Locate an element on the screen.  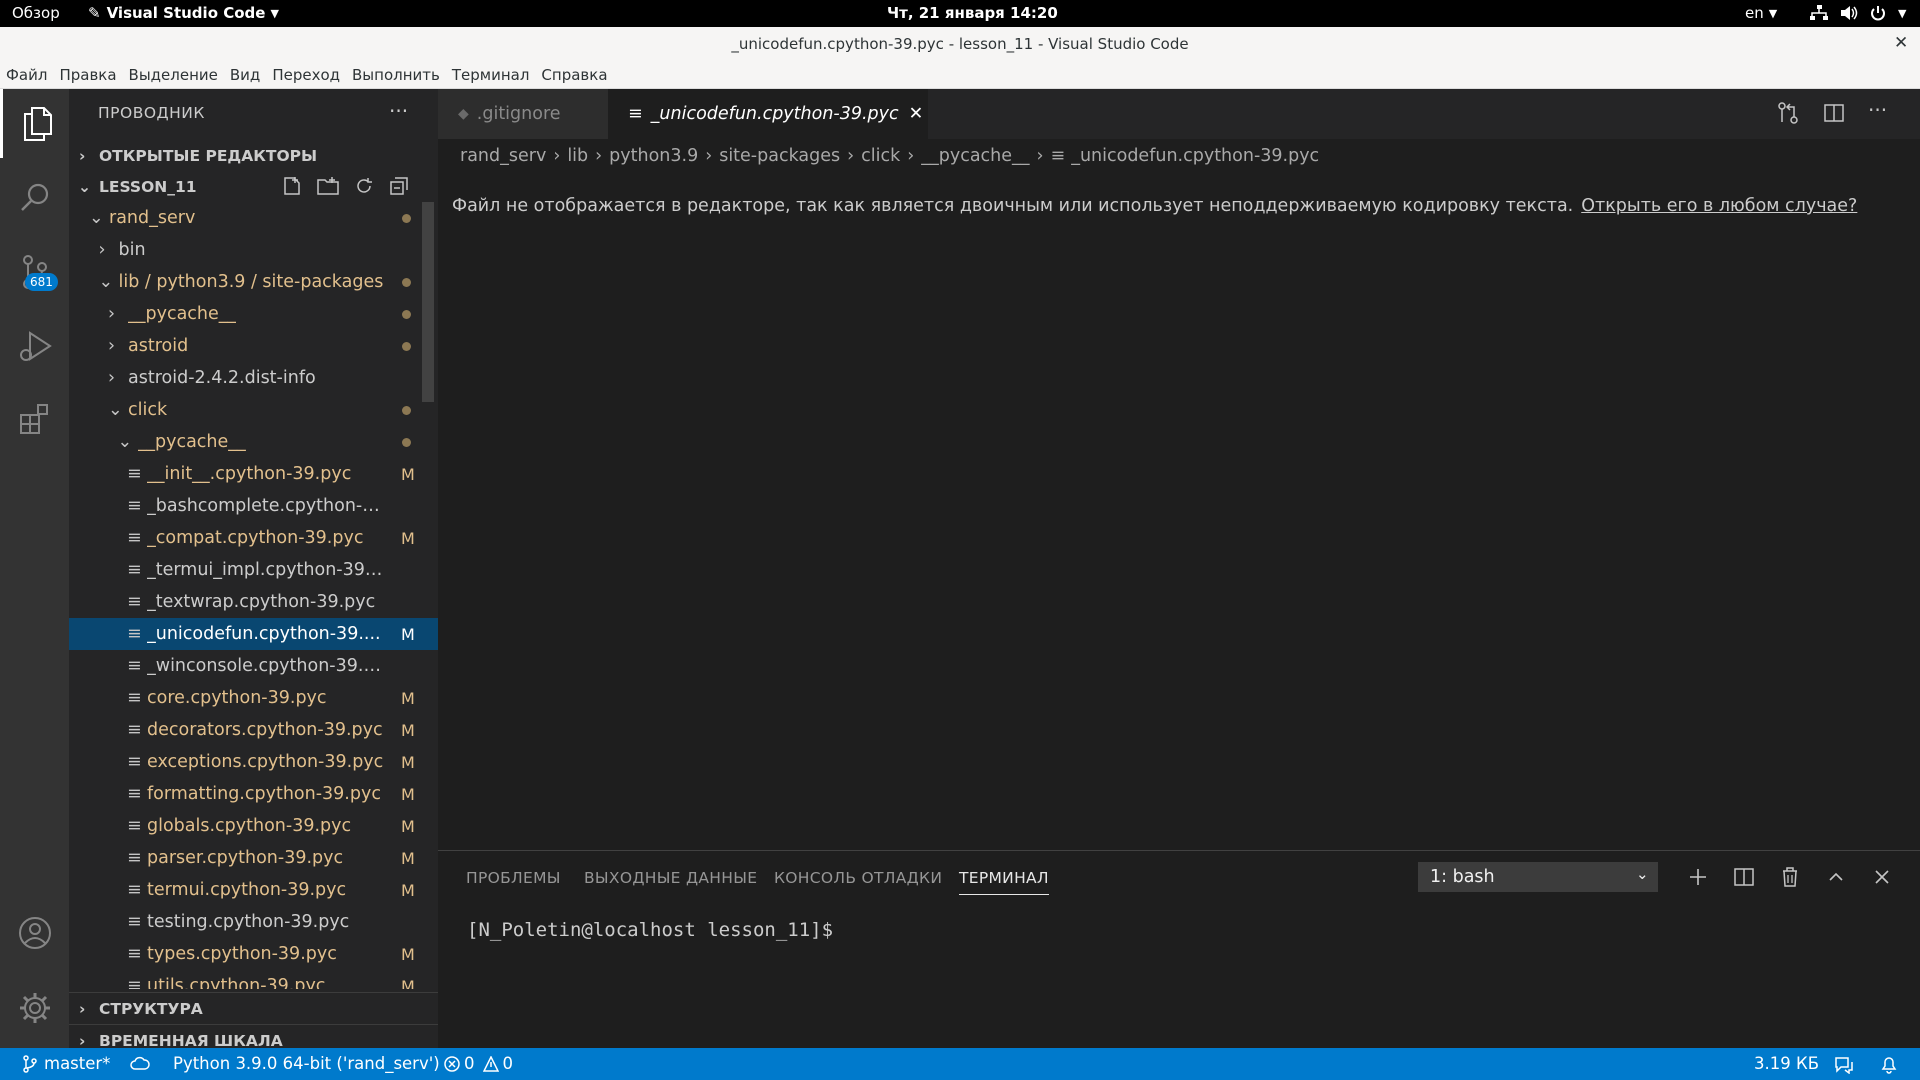
tree-file: ≡ testing.cpython-39.pyc is located at coordinates (253, 922).